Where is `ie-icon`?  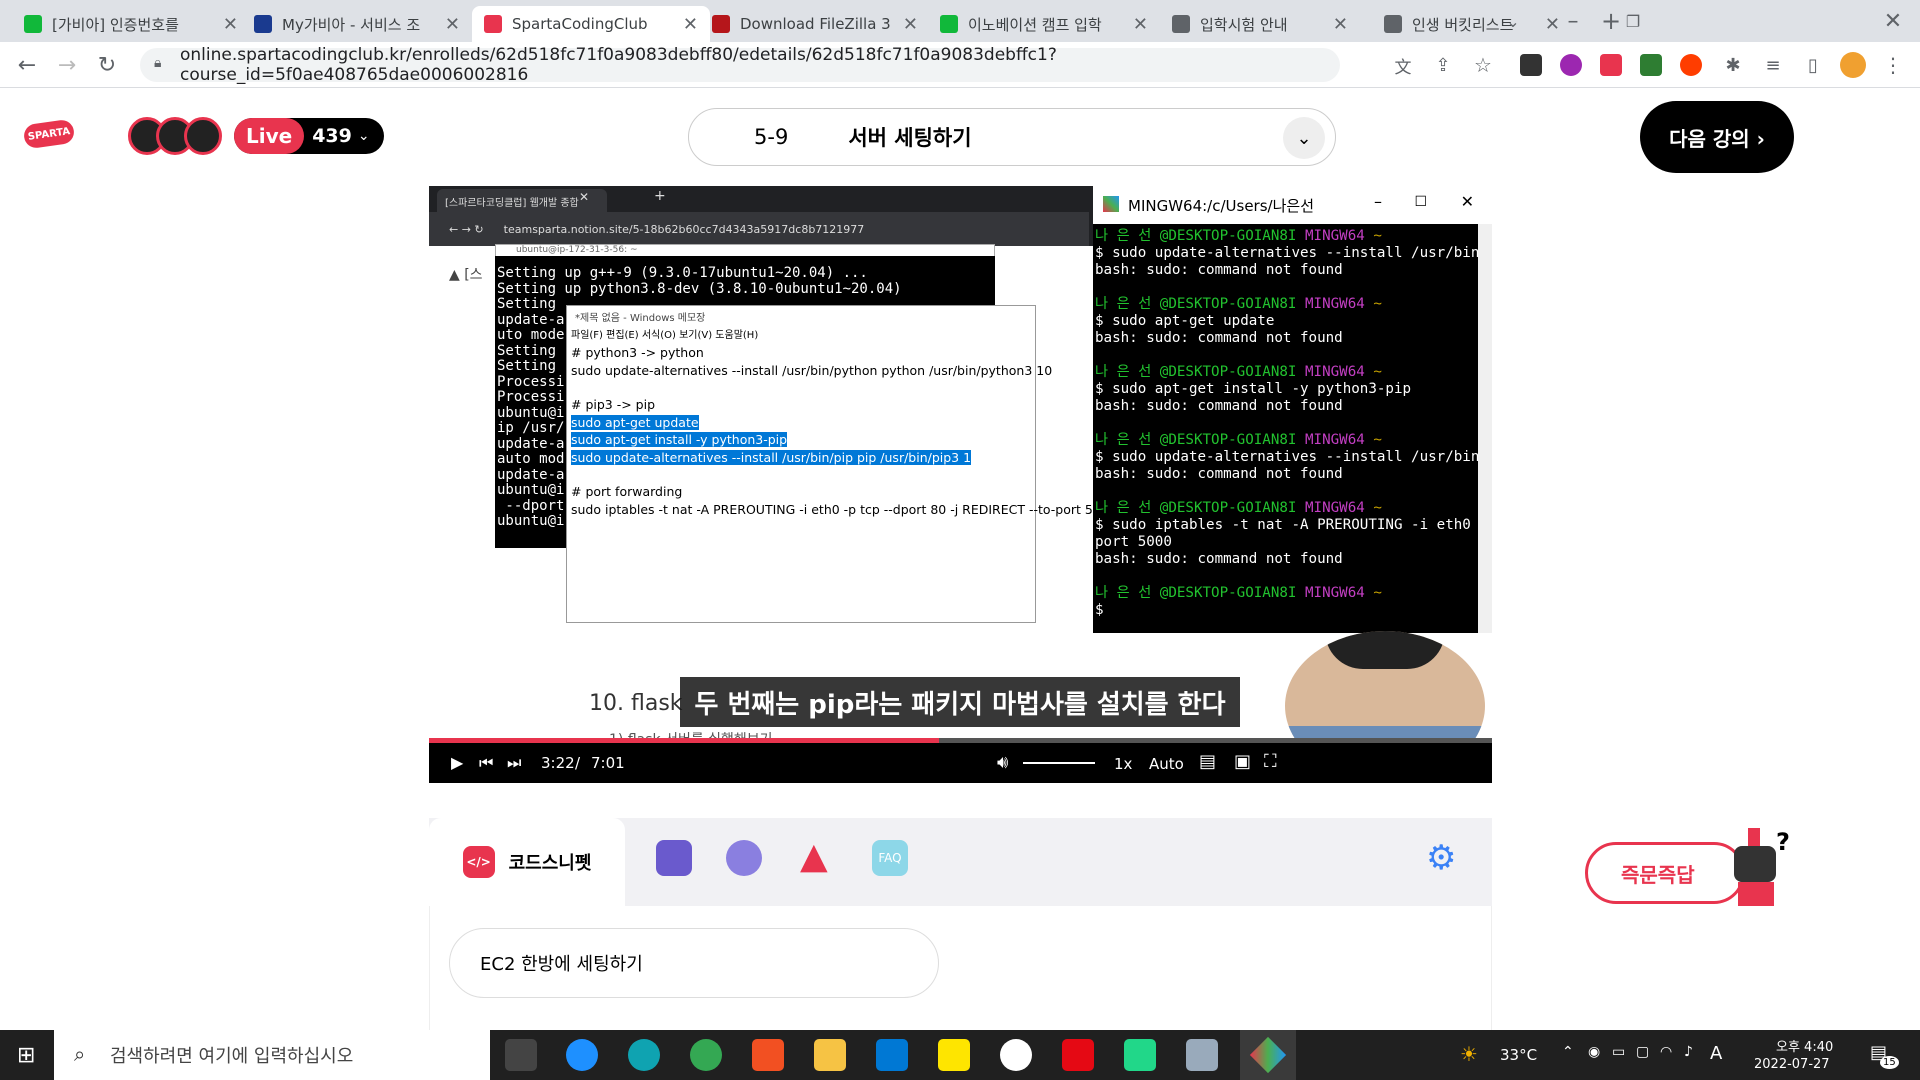 ie-icon is located at coordinates (582, 1055).